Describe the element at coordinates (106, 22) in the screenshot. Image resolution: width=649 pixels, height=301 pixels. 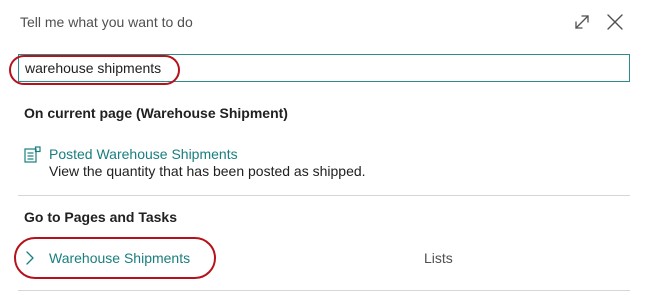
I see `dialog-title: Tell me what you want to do` at that location.